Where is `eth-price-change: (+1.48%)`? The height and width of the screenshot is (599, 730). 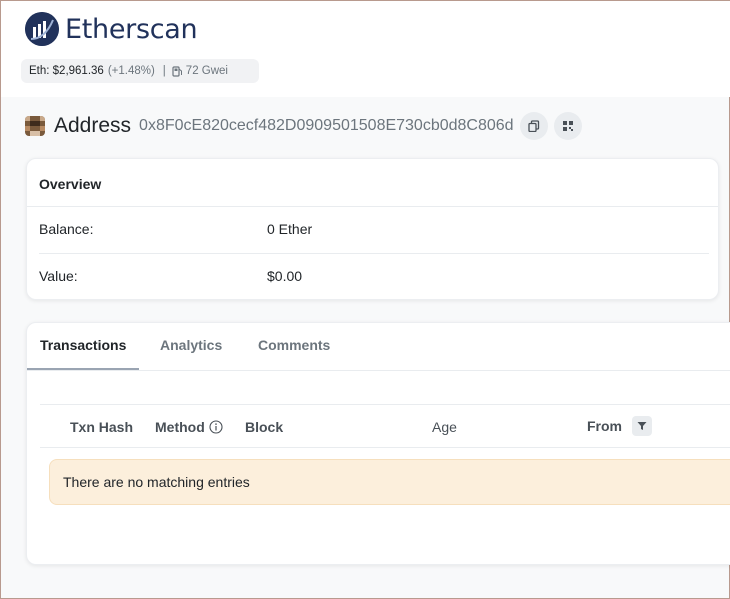 eth-price-change: (+1.48%) is located at coordinates (131, 71).